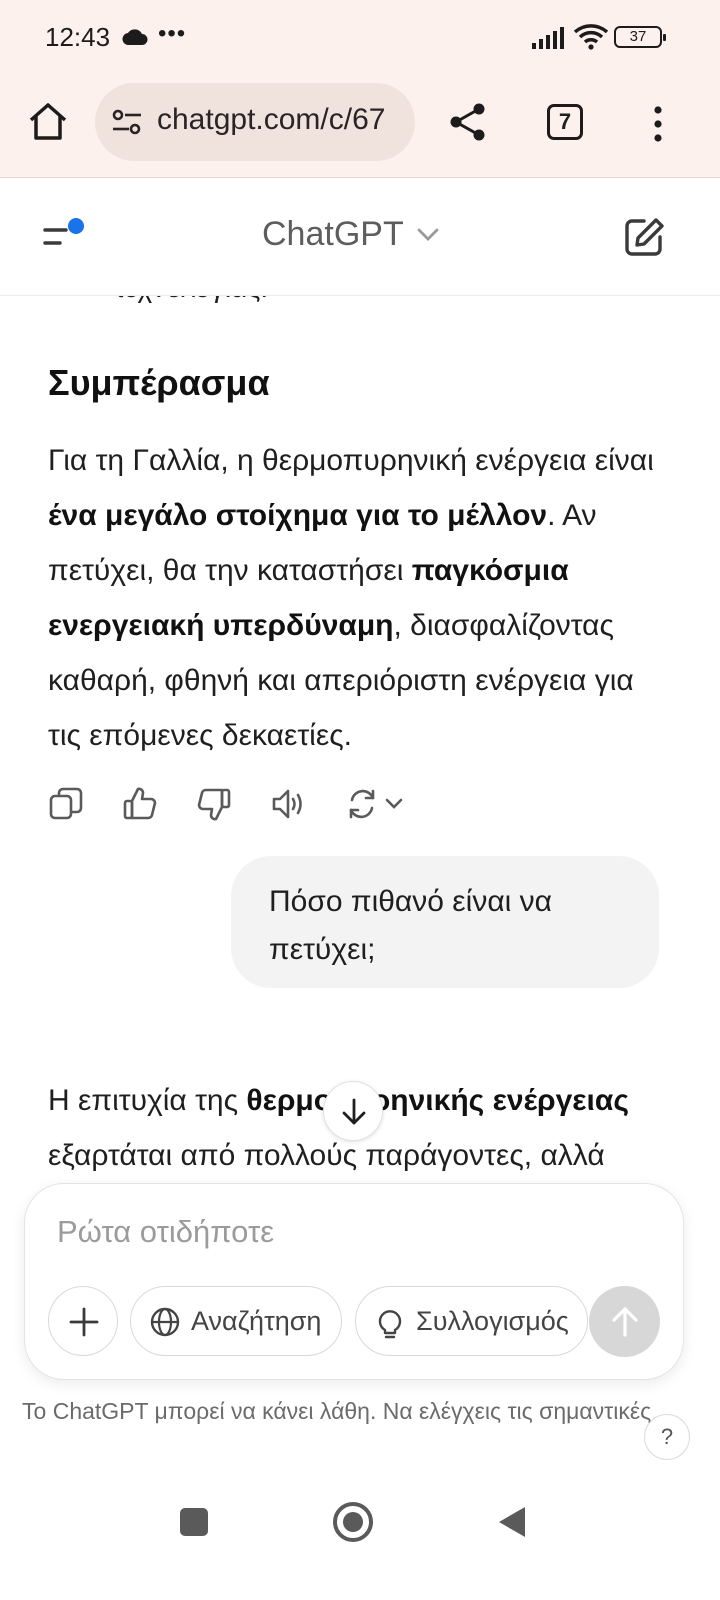 The image size is (720, 1600). Describe the element at coordinates (279, 120) in the screenshot. I see `url-text: chatgpt.com/c/67` at that location.